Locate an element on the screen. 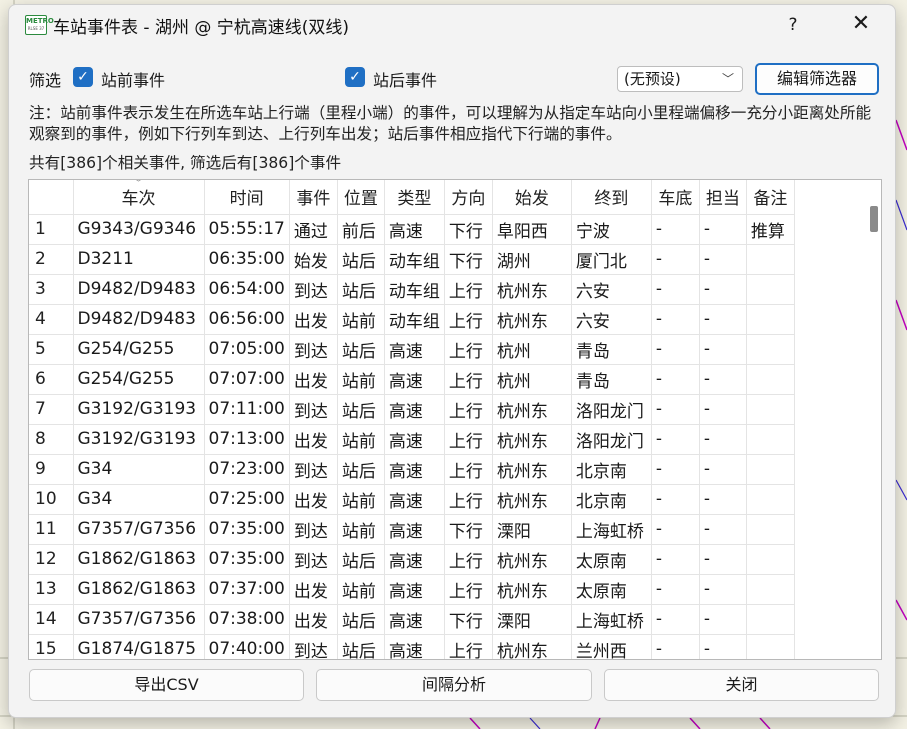 This screenshot has width=907, height=729. table-row: 11 G7357/G7356 07:35:00 到达 站前 高速 下行 溧阳 上海虹桥 - - is located at coordinates (412, 529).